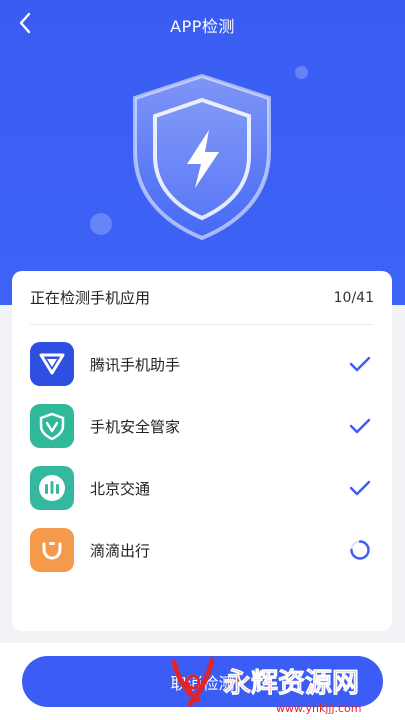 This screenshot has width=405, height=720. Describe the element at coordinates (90, 298) in the screenshot. I see `scan-title: 正在检测手机应用` at that location.